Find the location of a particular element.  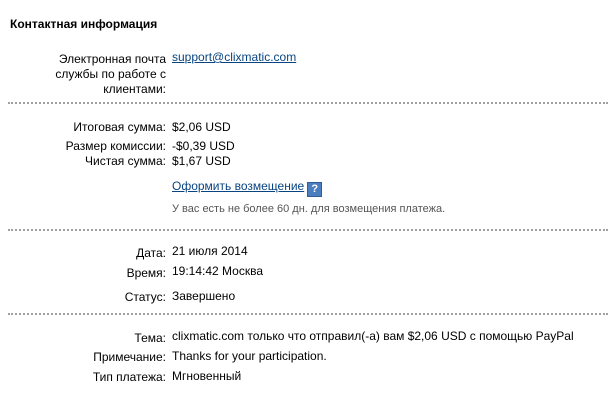

email-label-line-3: клиентами: is located at coordinates (134, 89).